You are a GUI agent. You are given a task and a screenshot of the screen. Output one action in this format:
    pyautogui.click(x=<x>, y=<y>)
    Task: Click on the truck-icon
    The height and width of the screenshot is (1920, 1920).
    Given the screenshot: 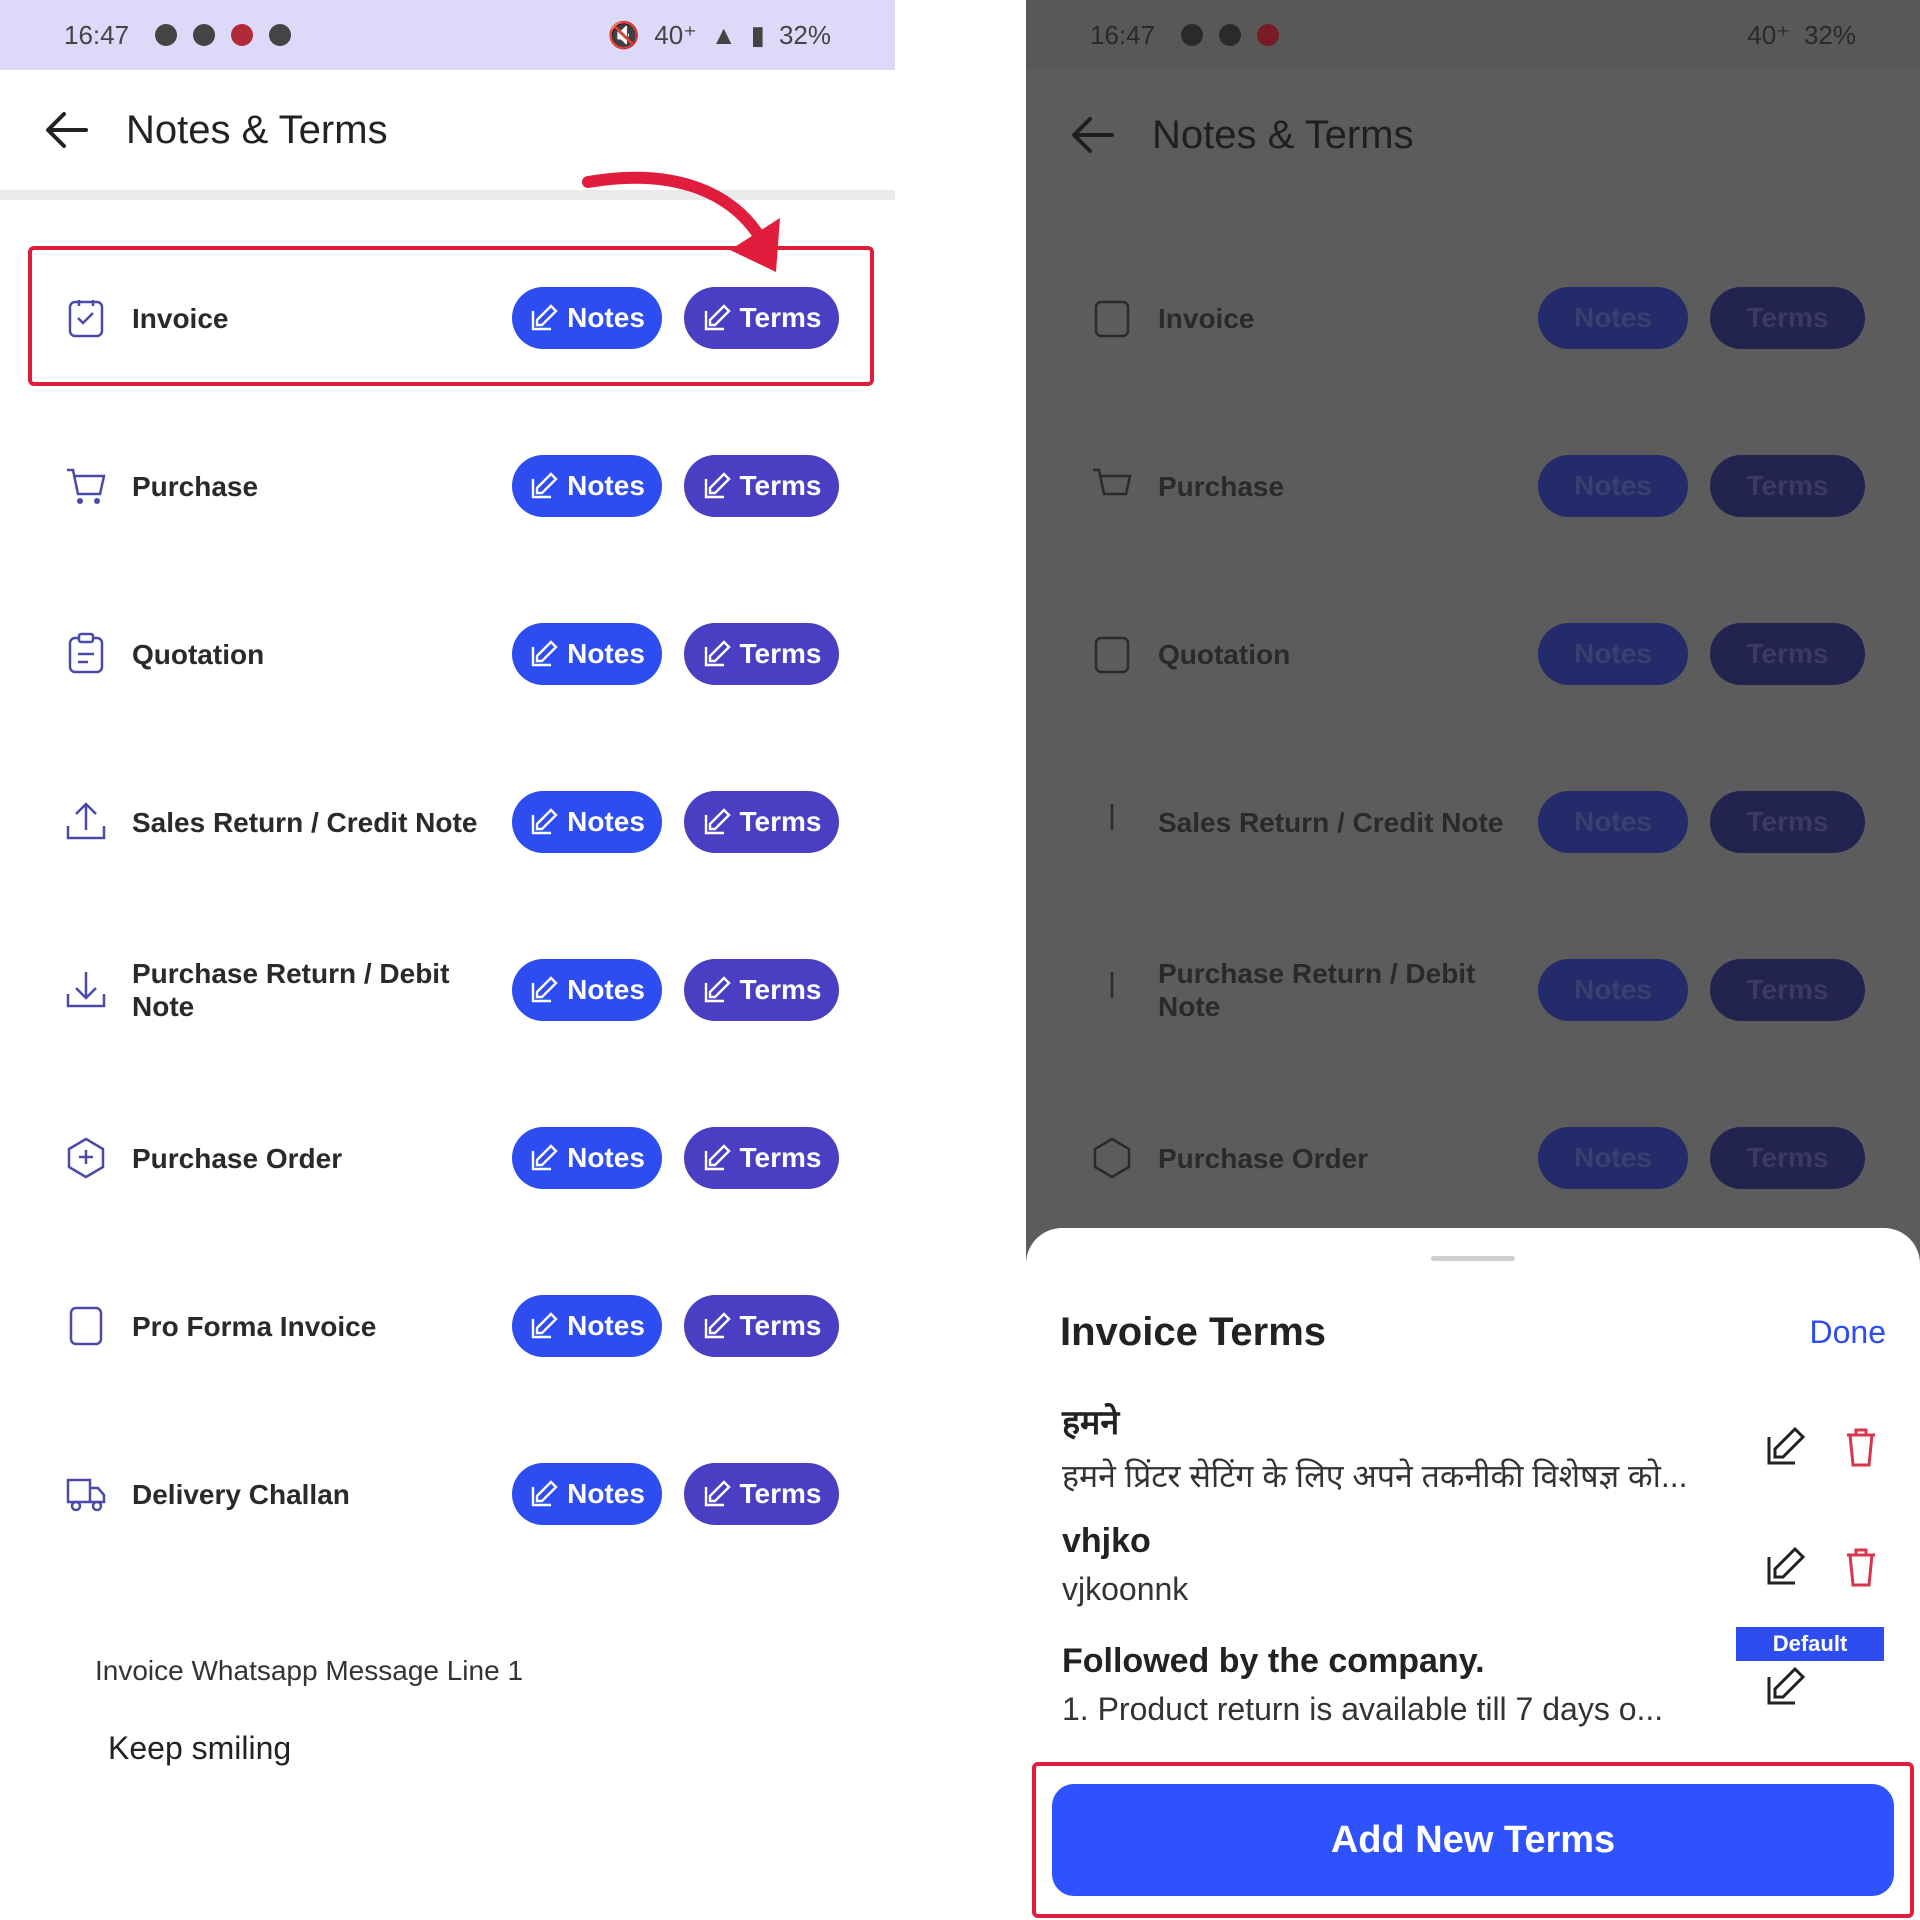 What is the action you would take?
    pyautogui.click(x=86, y=1494)
    